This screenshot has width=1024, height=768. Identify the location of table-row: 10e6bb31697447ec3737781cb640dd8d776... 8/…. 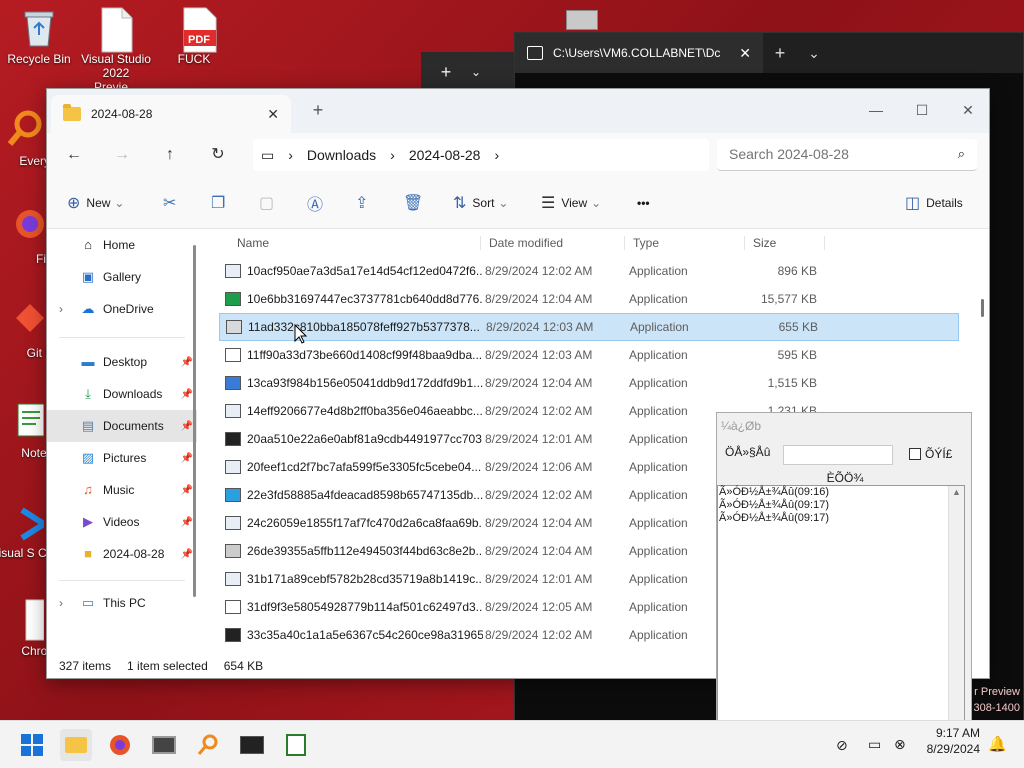
(589, 299).